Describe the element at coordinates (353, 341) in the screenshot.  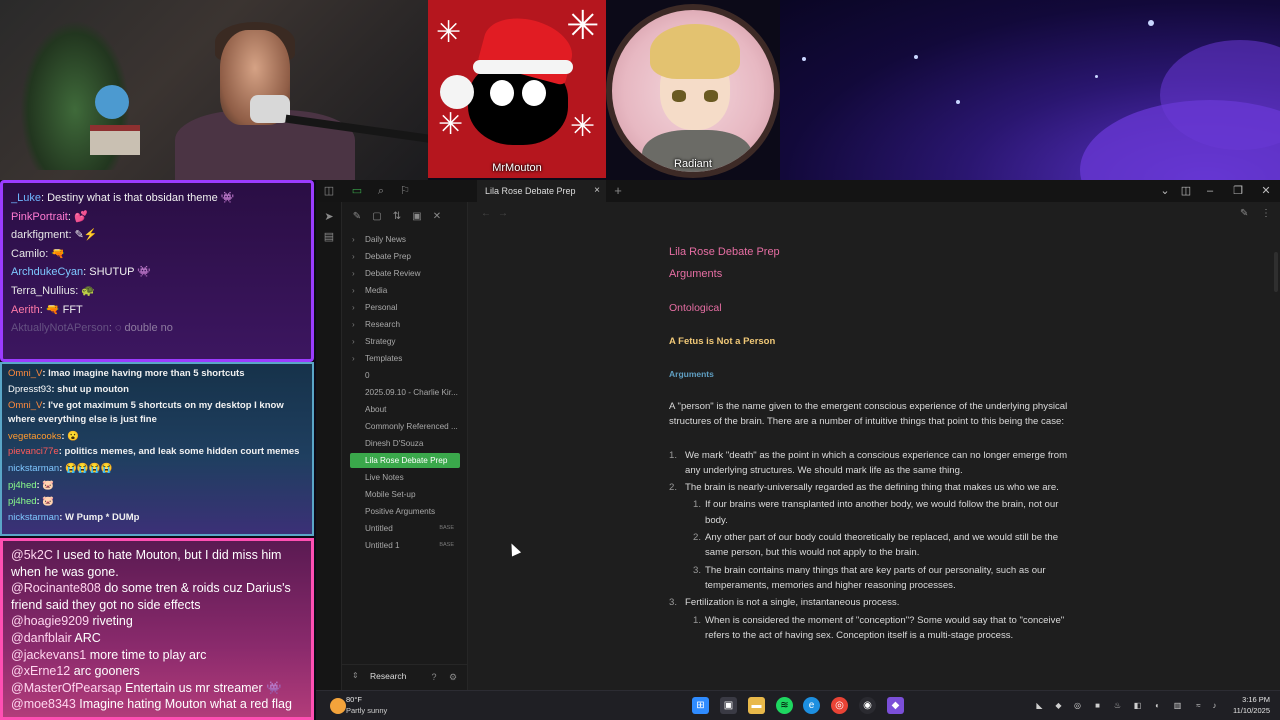
I see `chevron-right-icon: ›` at that location.